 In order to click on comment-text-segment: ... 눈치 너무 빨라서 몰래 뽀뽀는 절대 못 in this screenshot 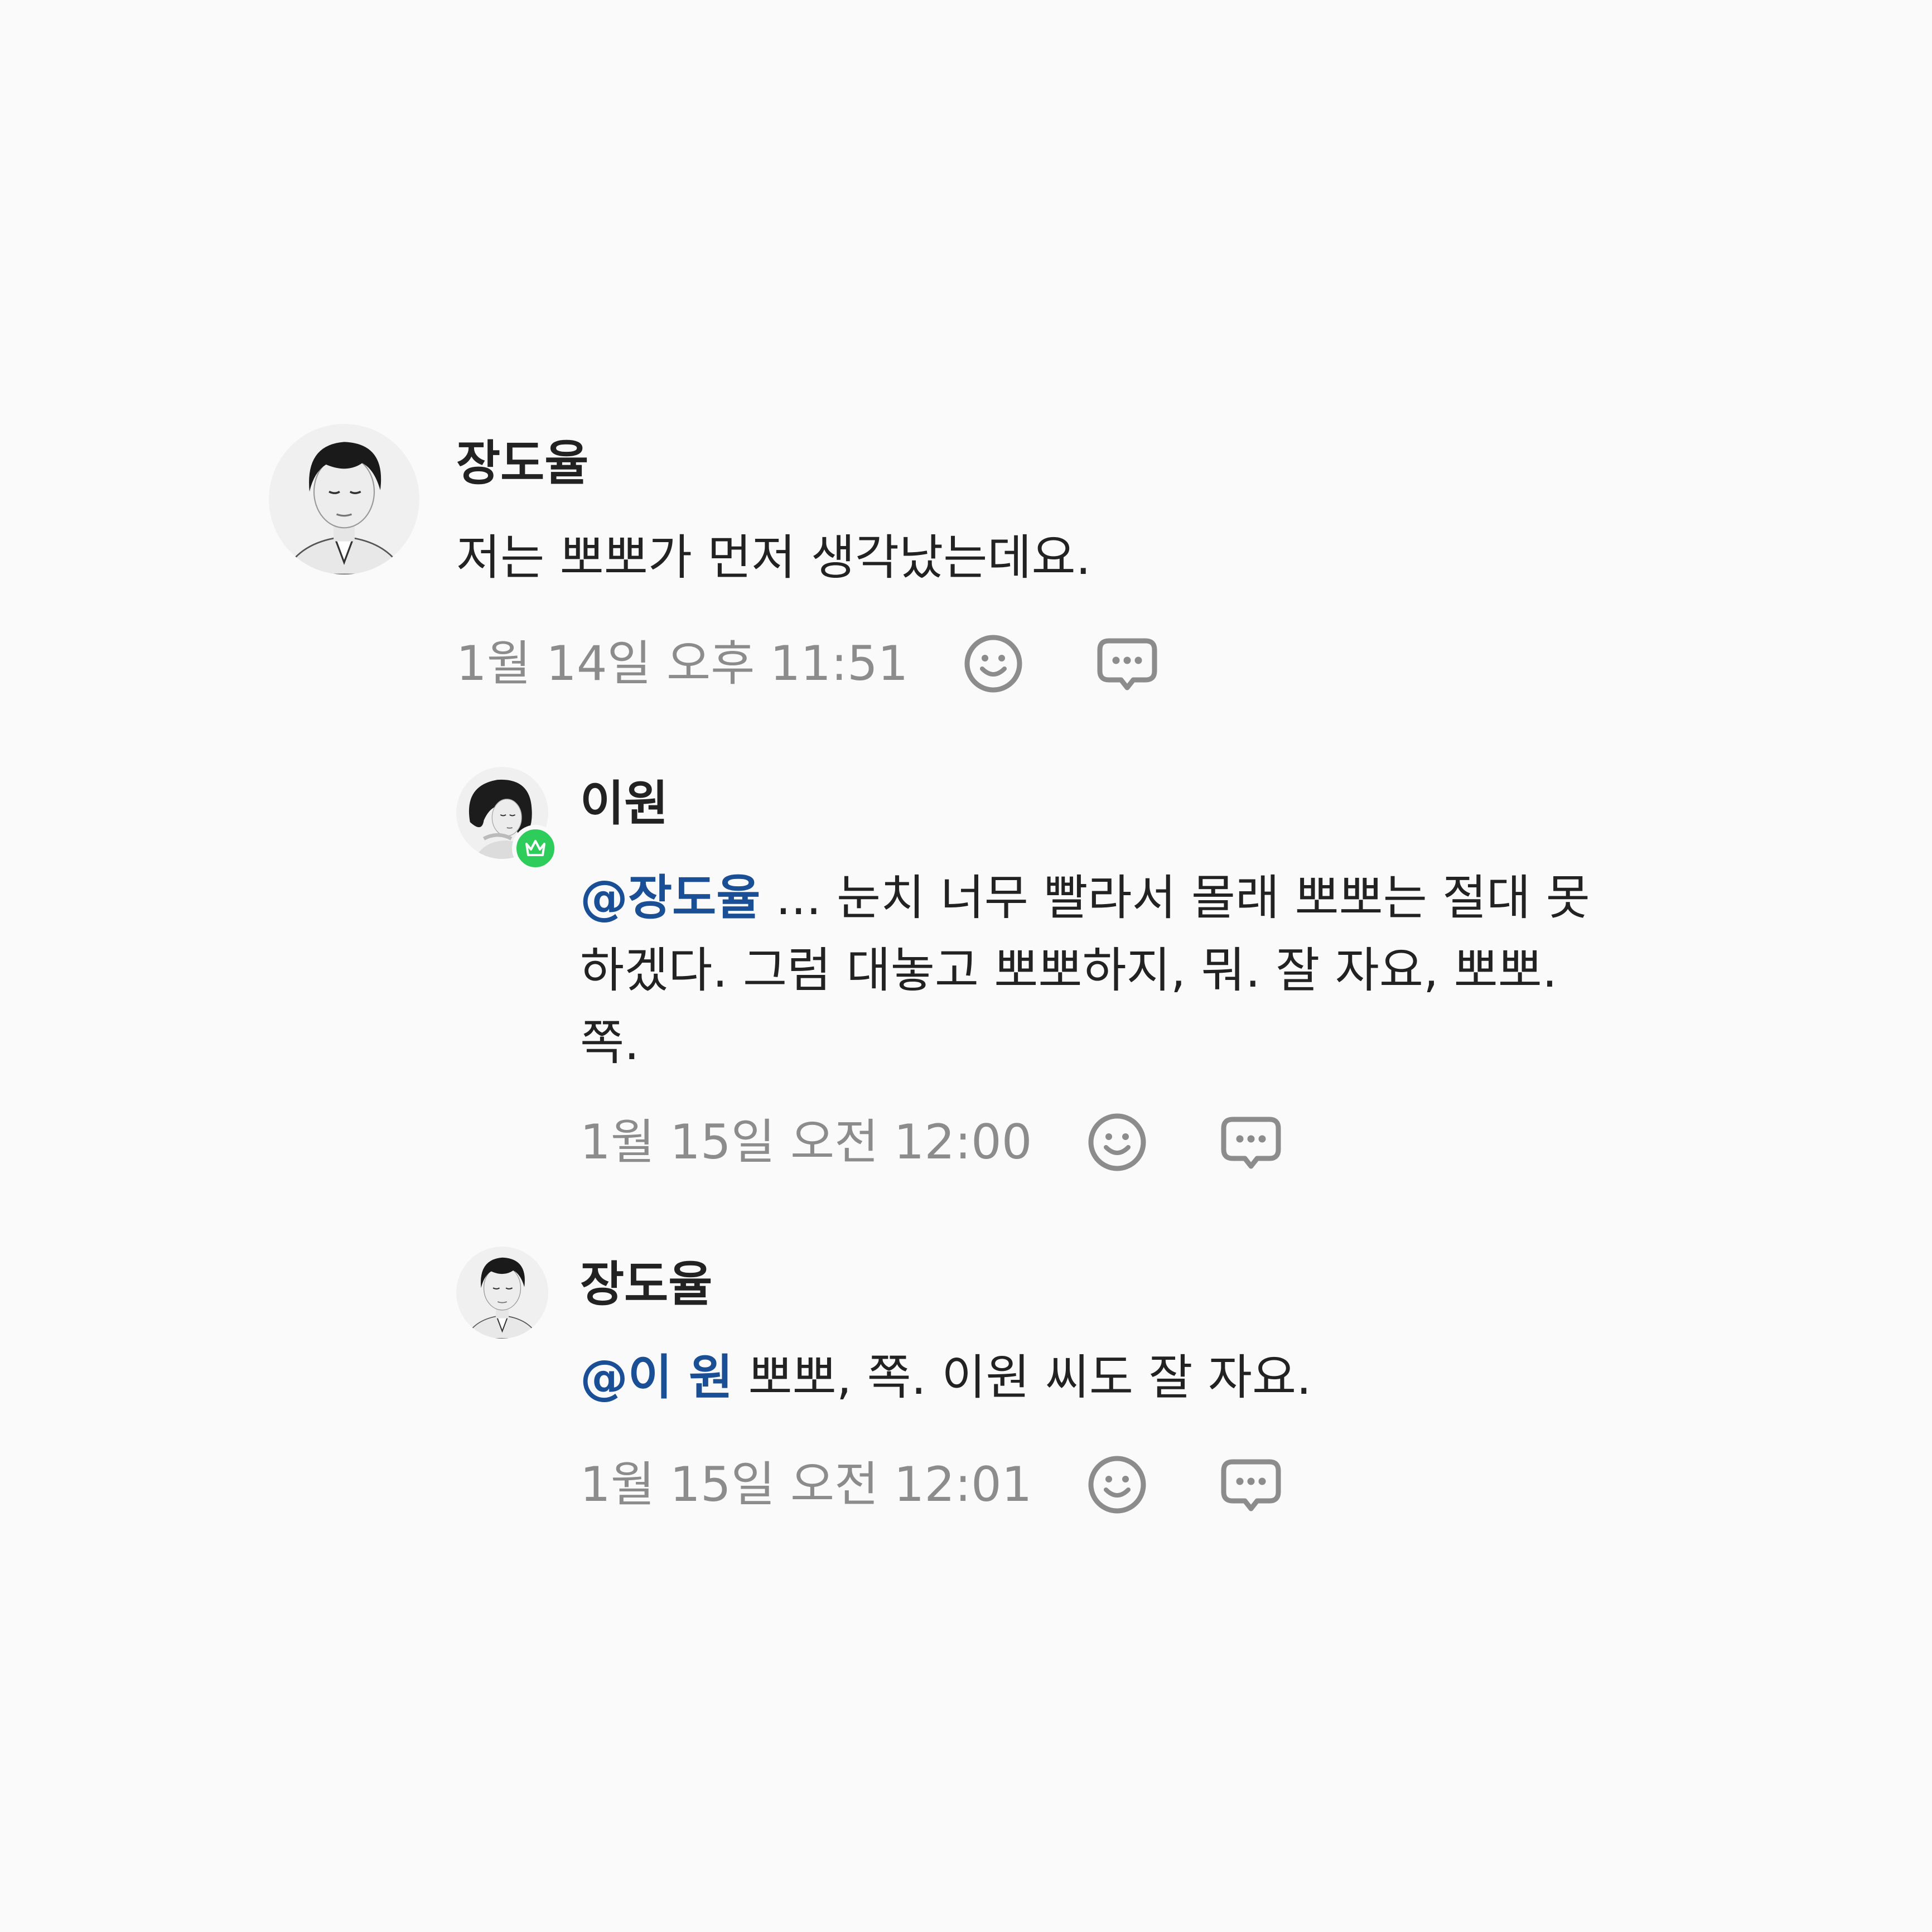, I will do `click(1175, 898)`.